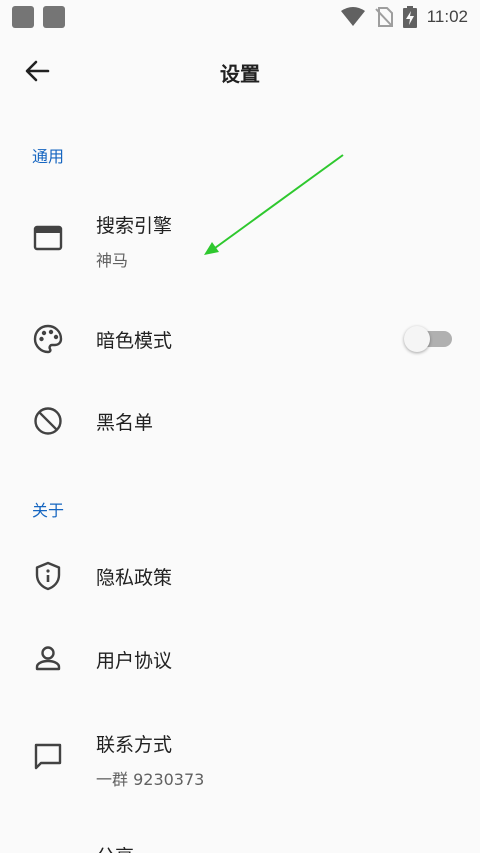 The image size is (480, 853). Describe the element at coordinates (409, 17) in the screenshot. I see `battery-charging-icon` at that location.